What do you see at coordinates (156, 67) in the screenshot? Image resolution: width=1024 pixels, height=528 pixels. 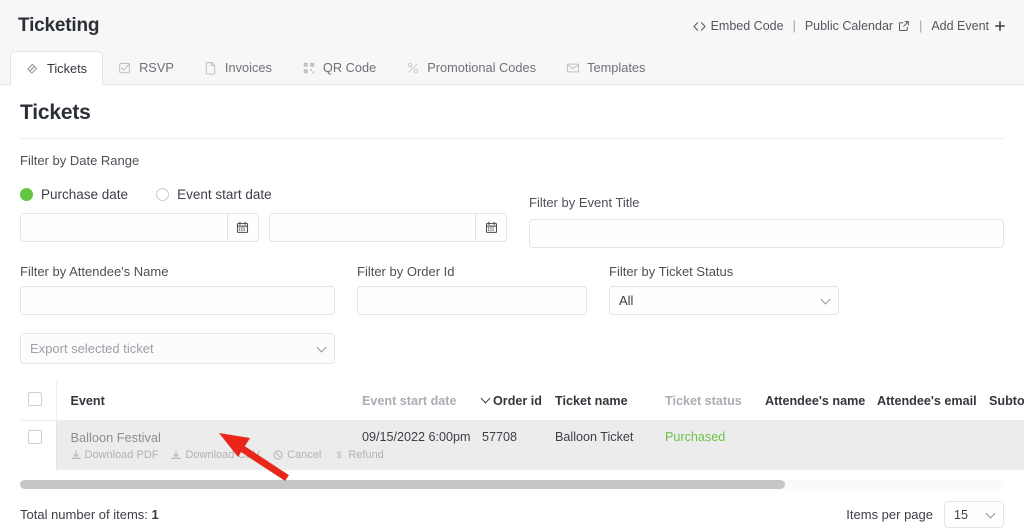 I see `tab-rsvp-label: RSVP` at bounding box center [156, 67].